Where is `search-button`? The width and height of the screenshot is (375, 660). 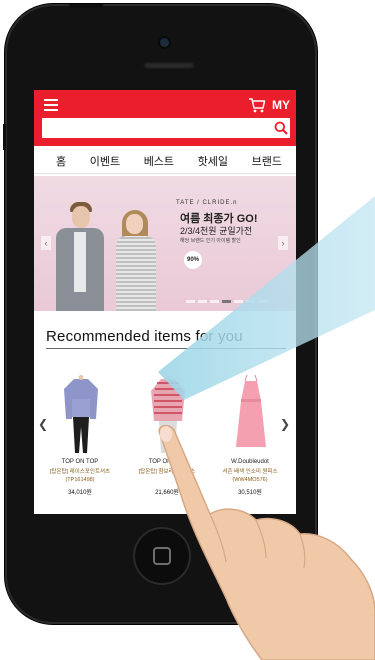
search-button is located at coordinates (280, 128).